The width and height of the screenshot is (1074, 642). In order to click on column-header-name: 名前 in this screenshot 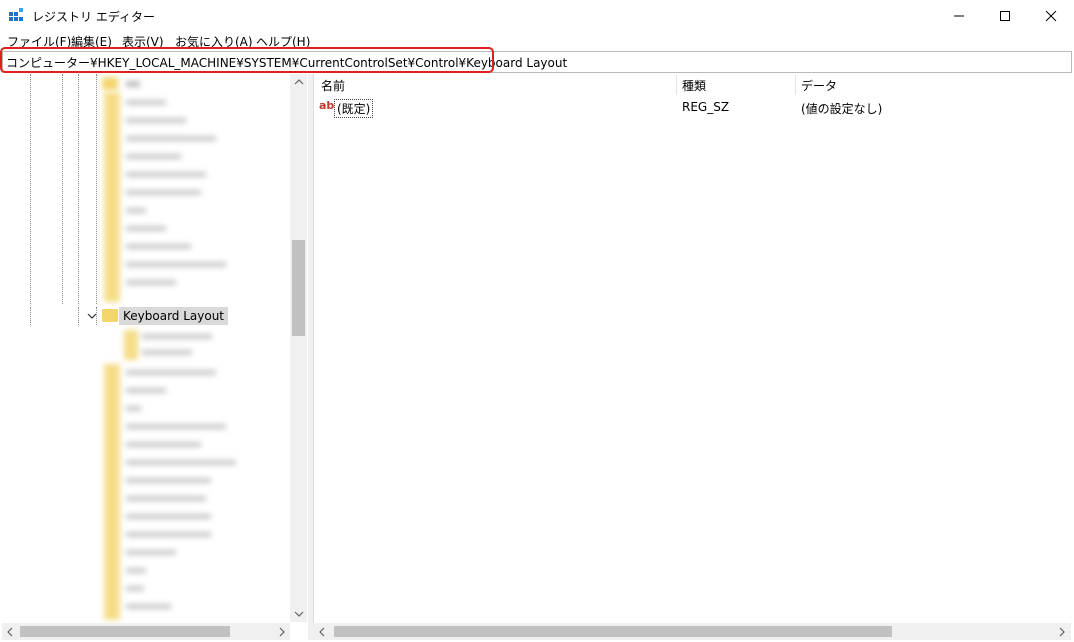, I will do `click(333, 85)`.